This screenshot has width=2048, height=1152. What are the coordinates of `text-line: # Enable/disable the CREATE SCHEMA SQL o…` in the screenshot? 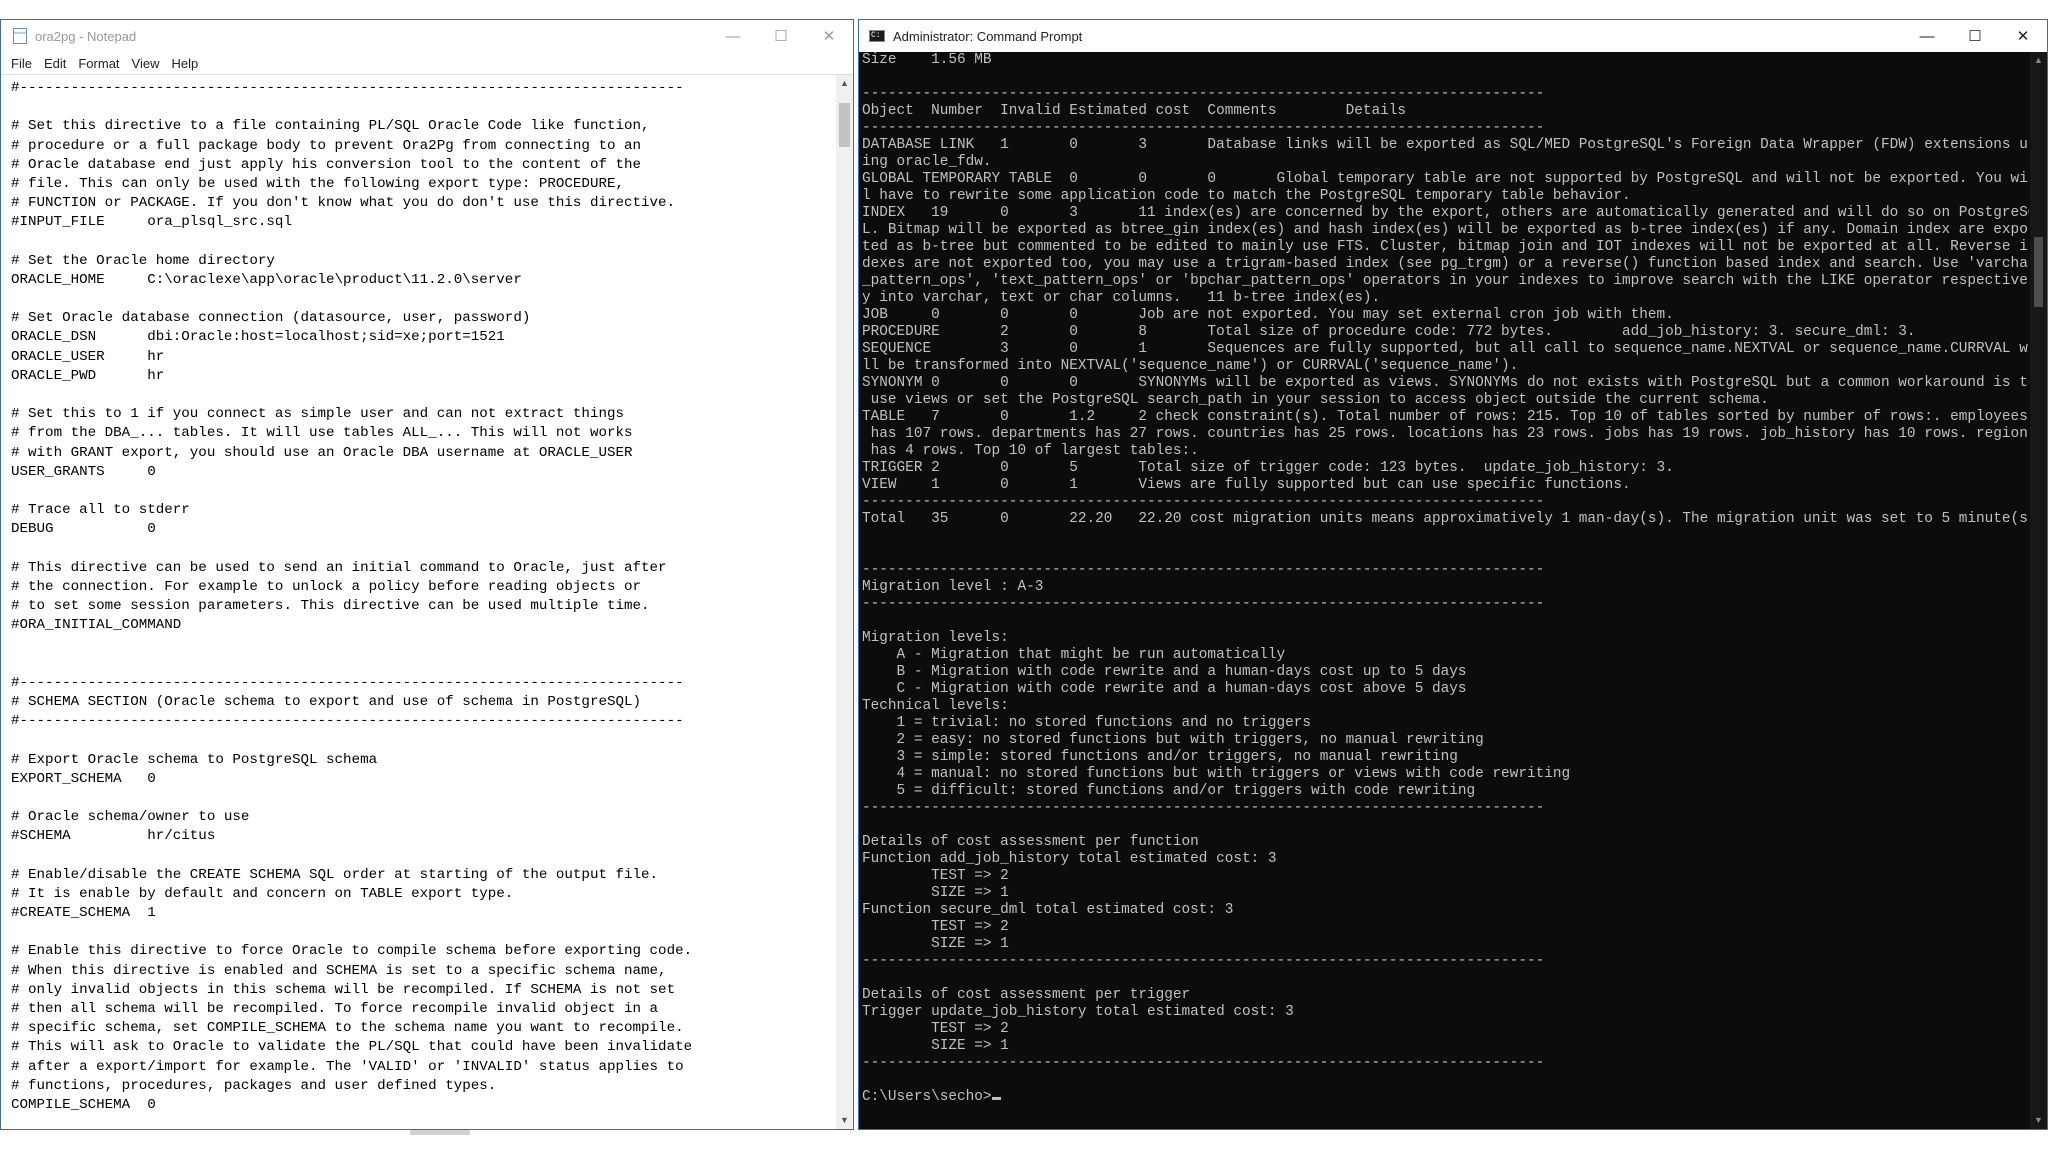 It's located at (335, 874).